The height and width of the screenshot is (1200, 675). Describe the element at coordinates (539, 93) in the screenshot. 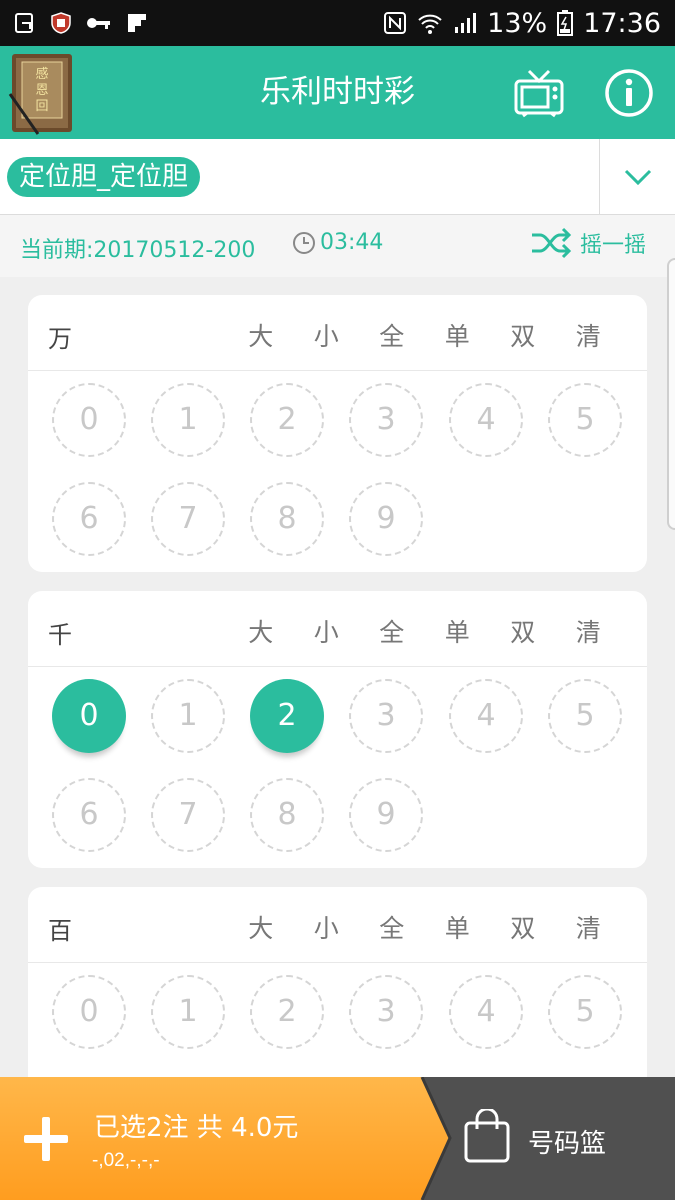

I see `tv-icon` at that location.